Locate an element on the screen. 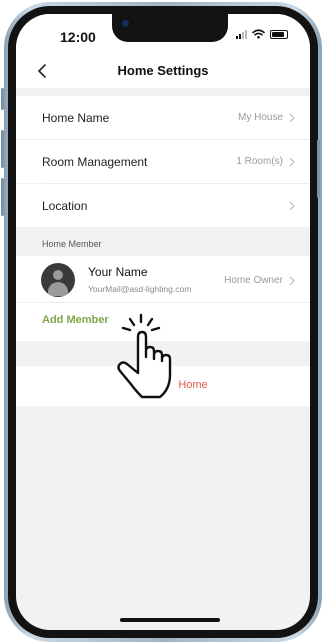 This screenshot has height=644, width=325. location-row: Location is located at coordinates (163, 205).